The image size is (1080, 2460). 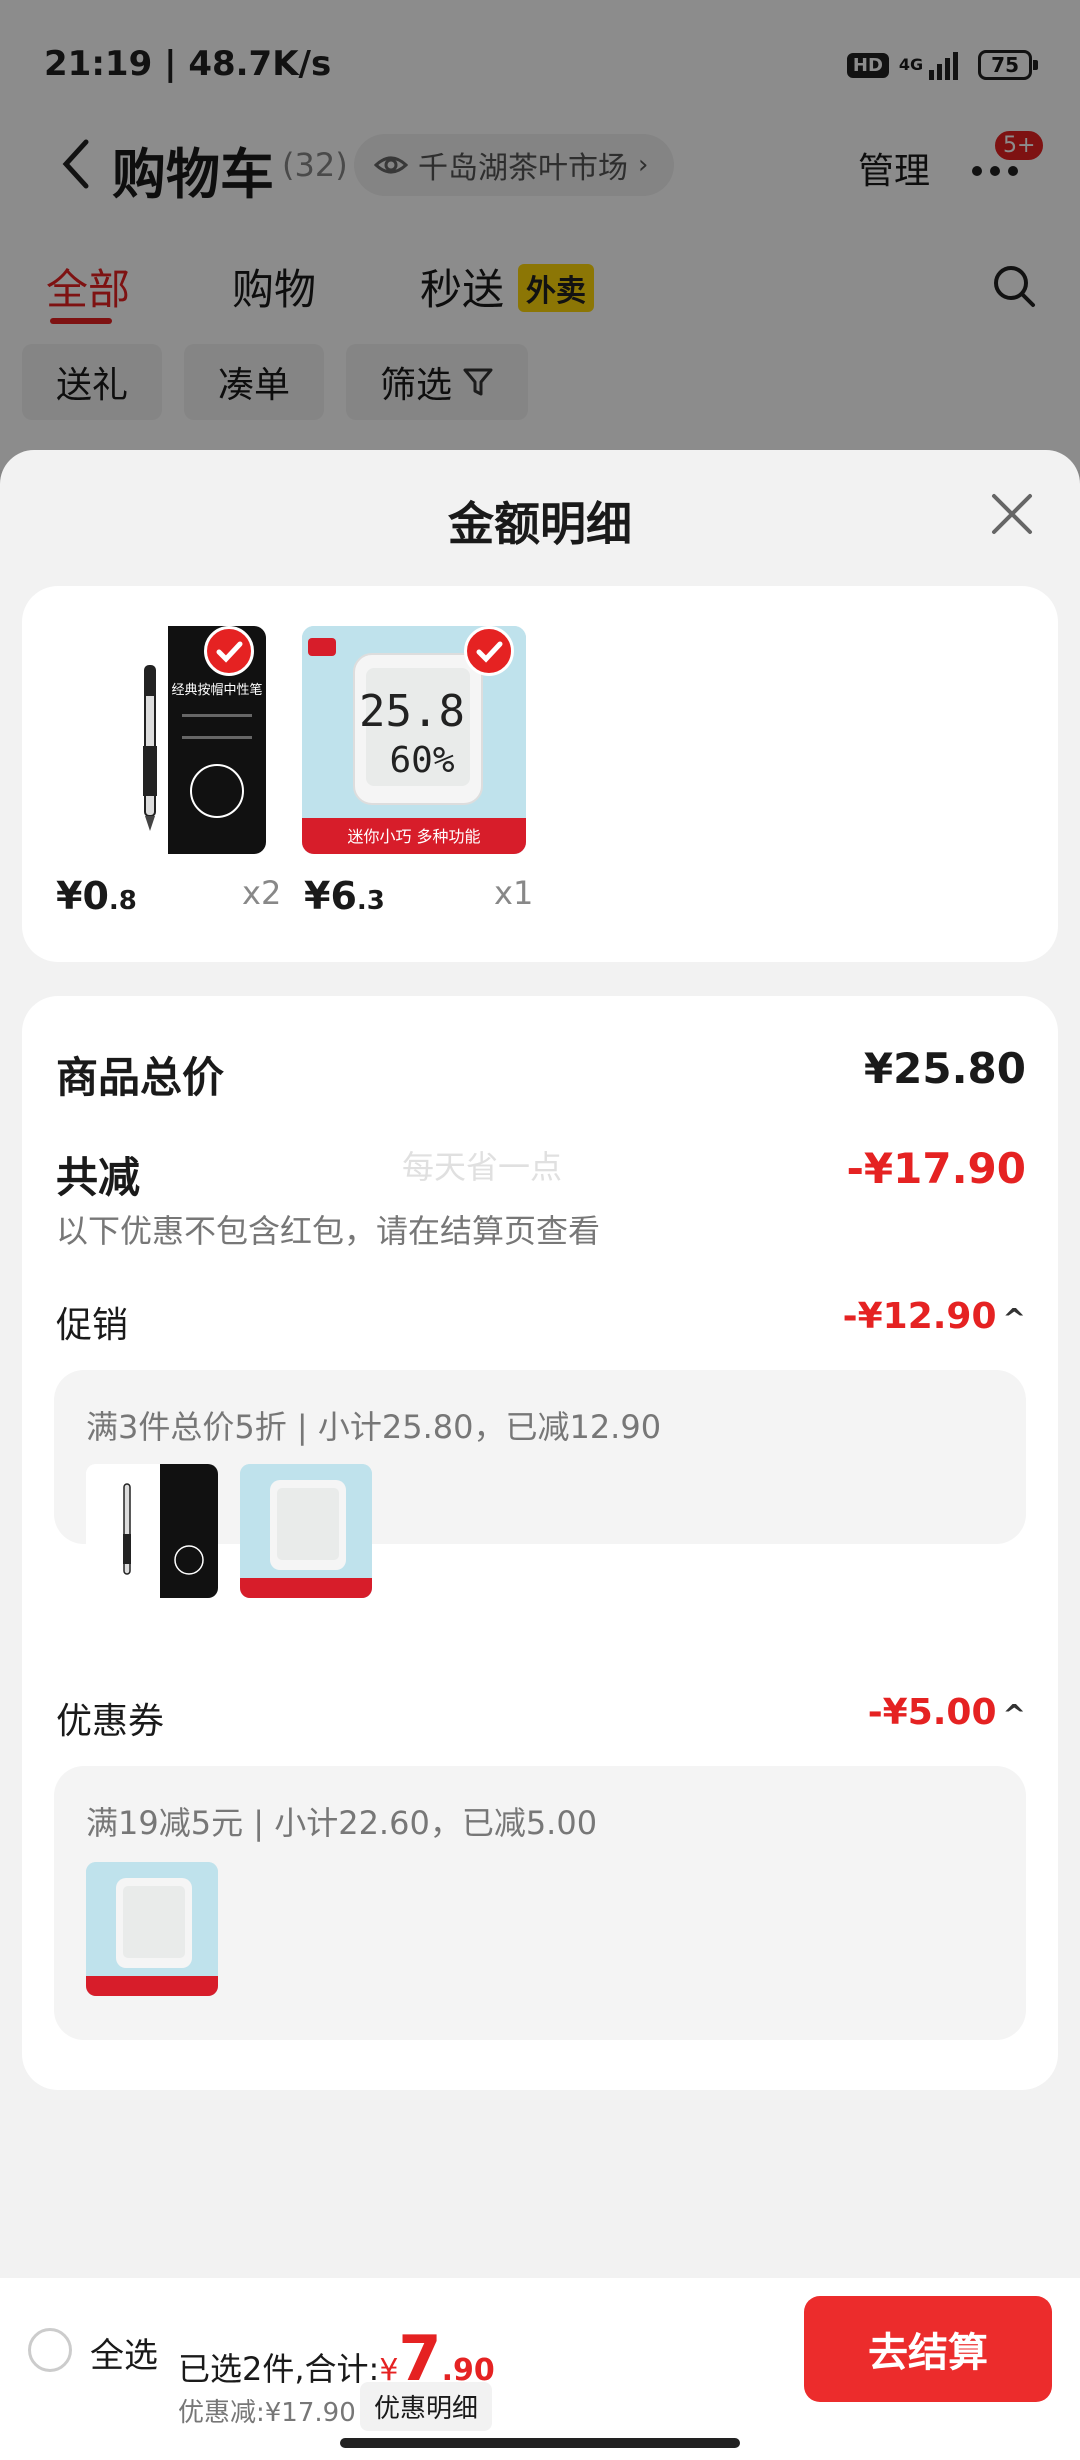 I want to click on close-icon, so click(x=1012, y=514).